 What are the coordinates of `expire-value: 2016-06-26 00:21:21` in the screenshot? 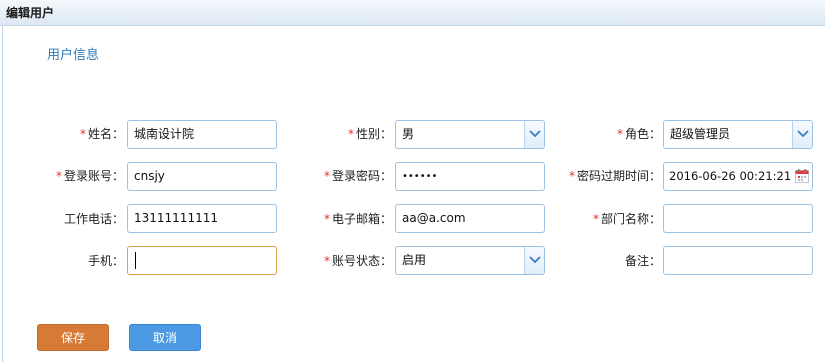 It's located at (730, 176).